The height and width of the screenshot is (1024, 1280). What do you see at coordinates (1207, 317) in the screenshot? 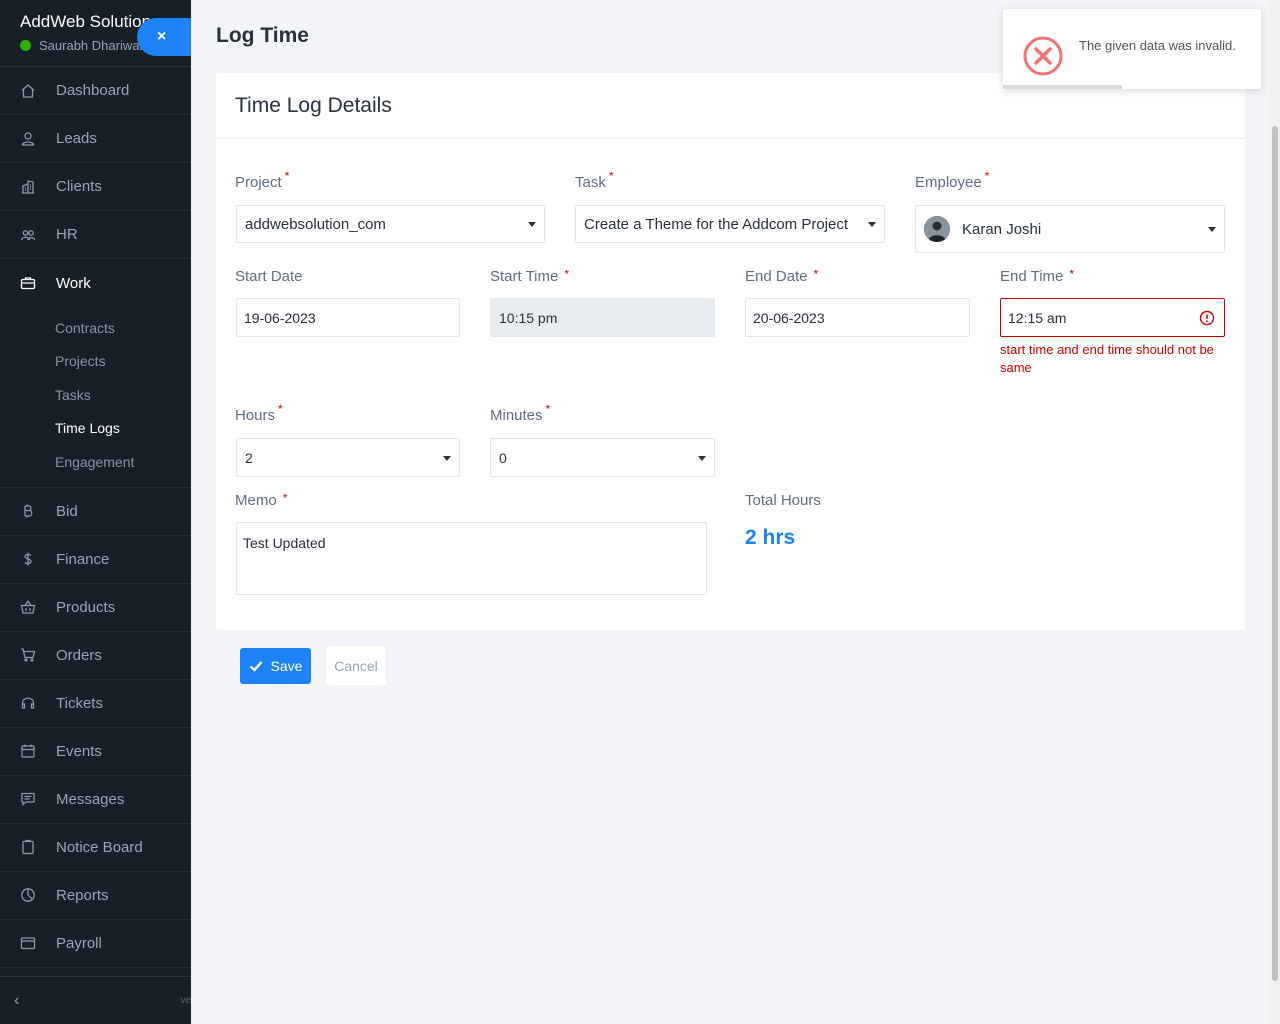
I see `error-icon` at bounding box center [1207, 317].